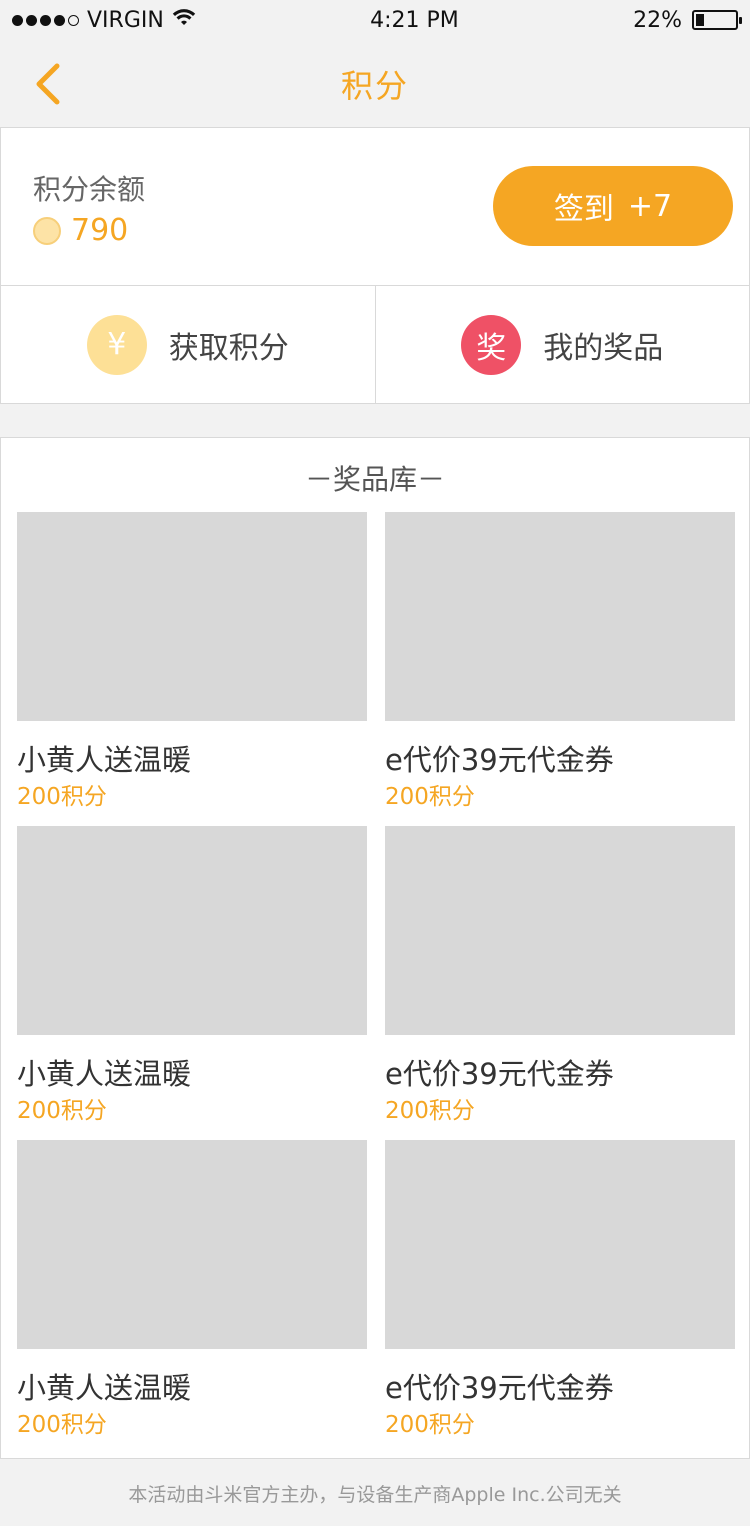  I want to click on status-bar: VIRGIN 4:21 PM 22%, so click(375, 20).